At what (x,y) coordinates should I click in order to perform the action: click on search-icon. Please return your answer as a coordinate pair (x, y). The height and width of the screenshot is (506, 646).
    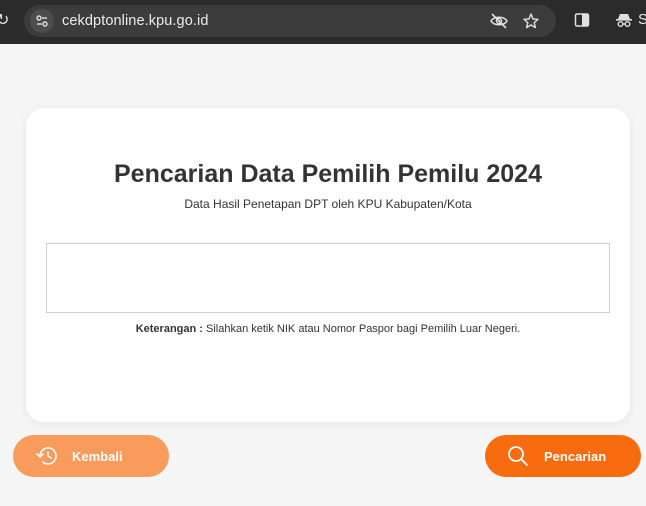
    Looking at the image, I should click on (518, 457).